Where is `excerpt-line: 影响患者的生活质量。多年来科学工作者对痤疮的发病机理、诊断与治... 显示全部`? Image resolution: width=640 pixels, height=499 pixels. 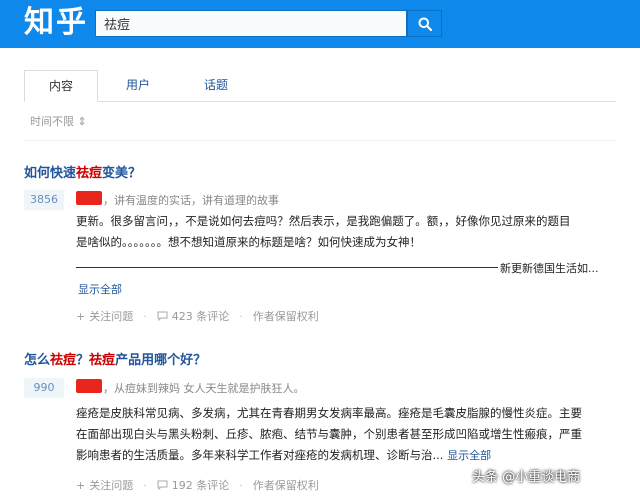 excerpt-line: 影响患者的生活质量。多年来科学工作者对痤疮的发病机理、诊断与治... 显示全部 is located at coordinates (346, 455).